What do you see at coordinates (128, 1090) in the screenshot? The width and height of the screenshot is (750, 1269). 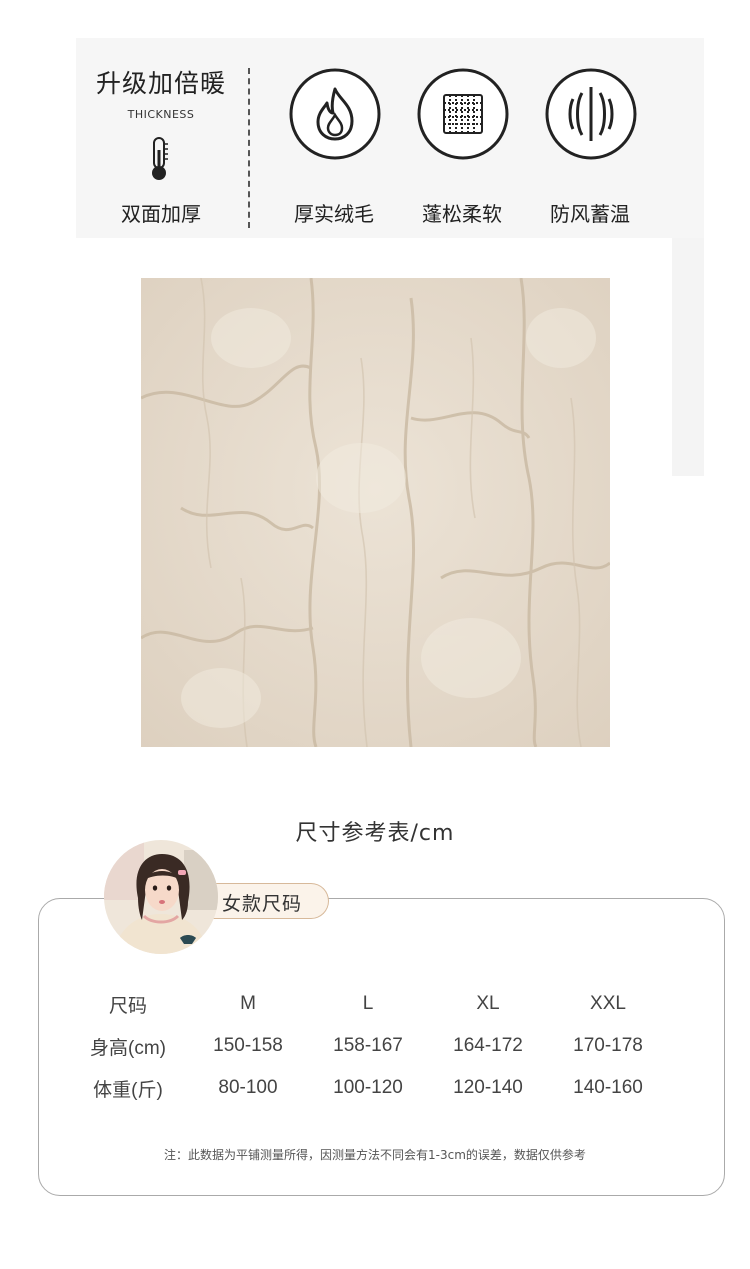 I see `size-row-label: 体重(斤)` at bounding box center [128, 1090].